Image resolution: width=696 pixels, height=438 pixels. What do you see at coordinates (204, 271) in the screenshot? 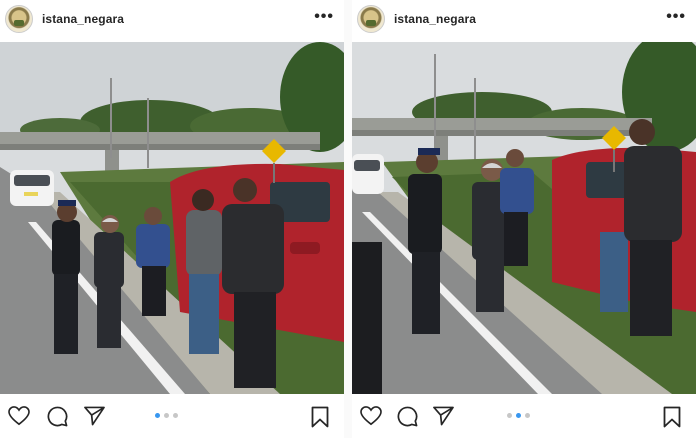
I see `person-grey-shirt` at bounding box center [204, 271].